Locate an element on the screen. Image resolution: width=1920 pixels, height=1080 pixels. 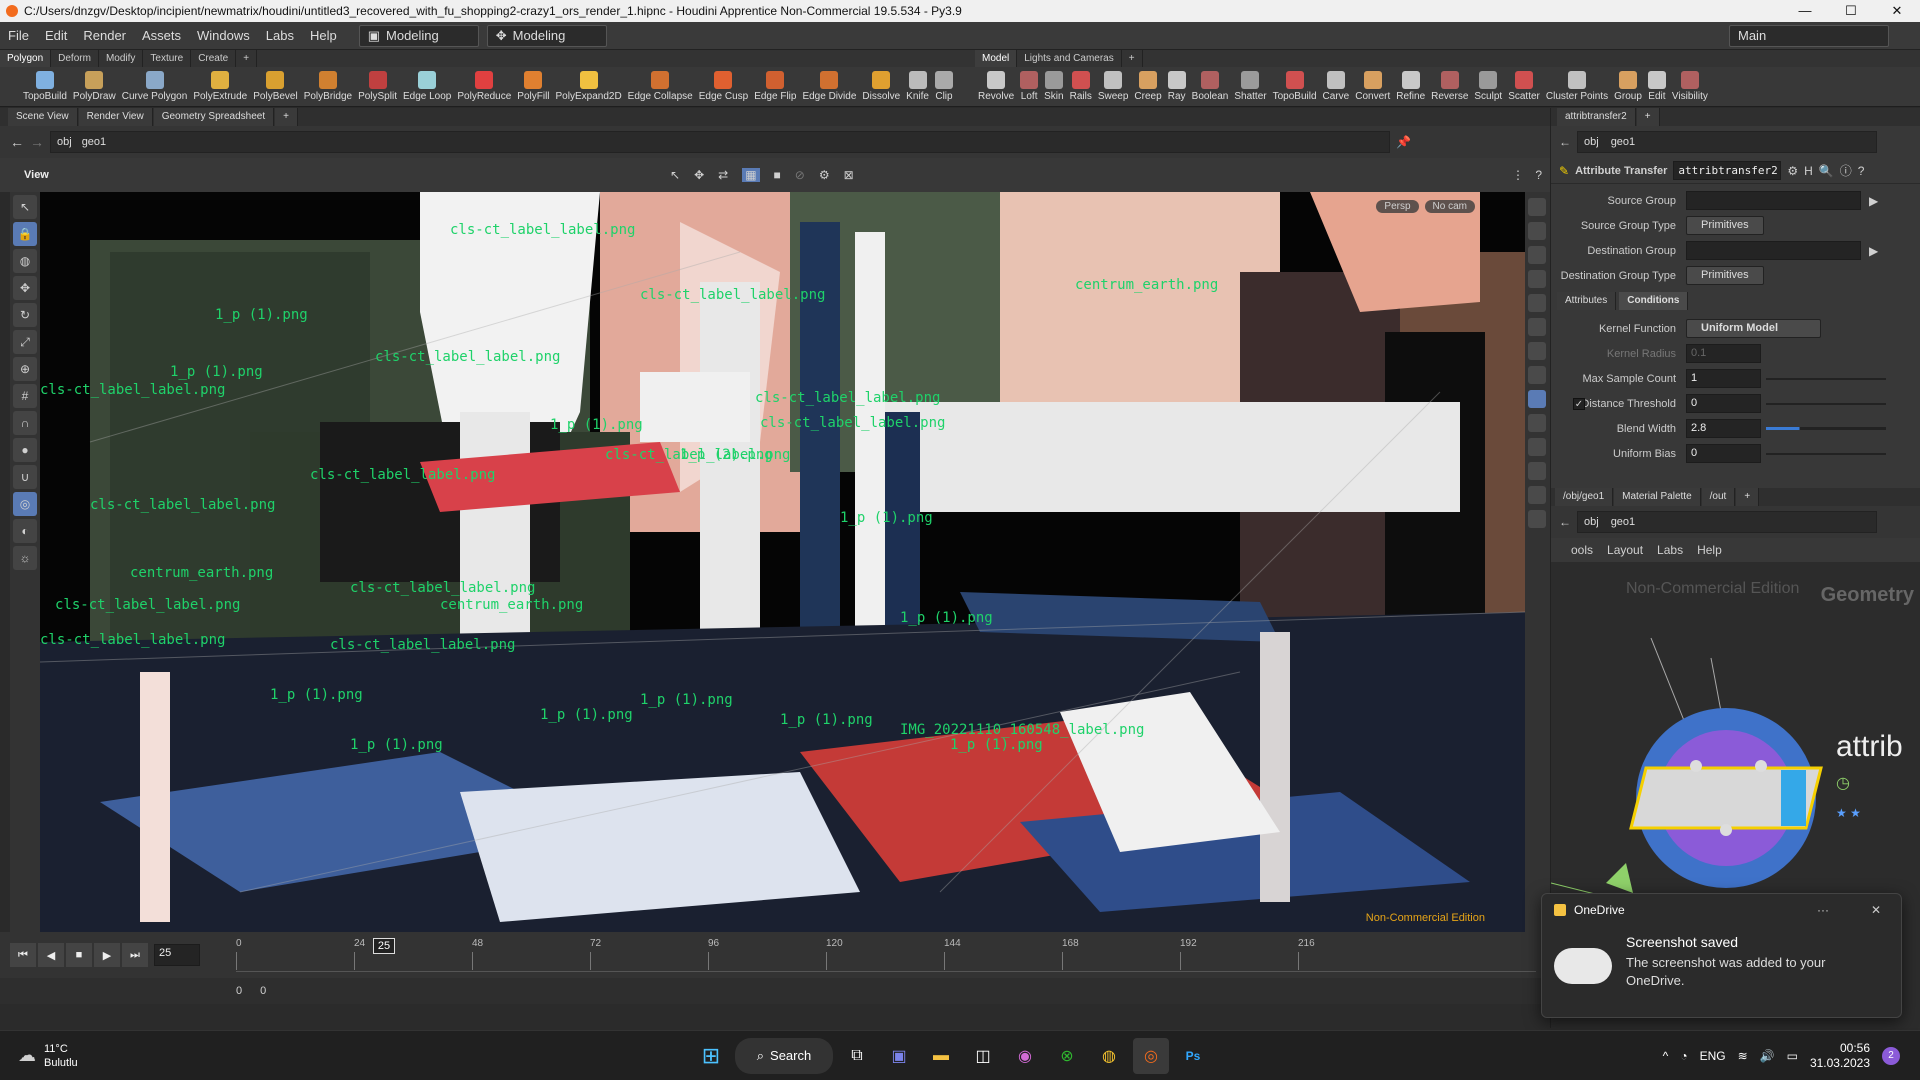
viewport-options-icon: ⋮ is located at coordinates (1518, 175).